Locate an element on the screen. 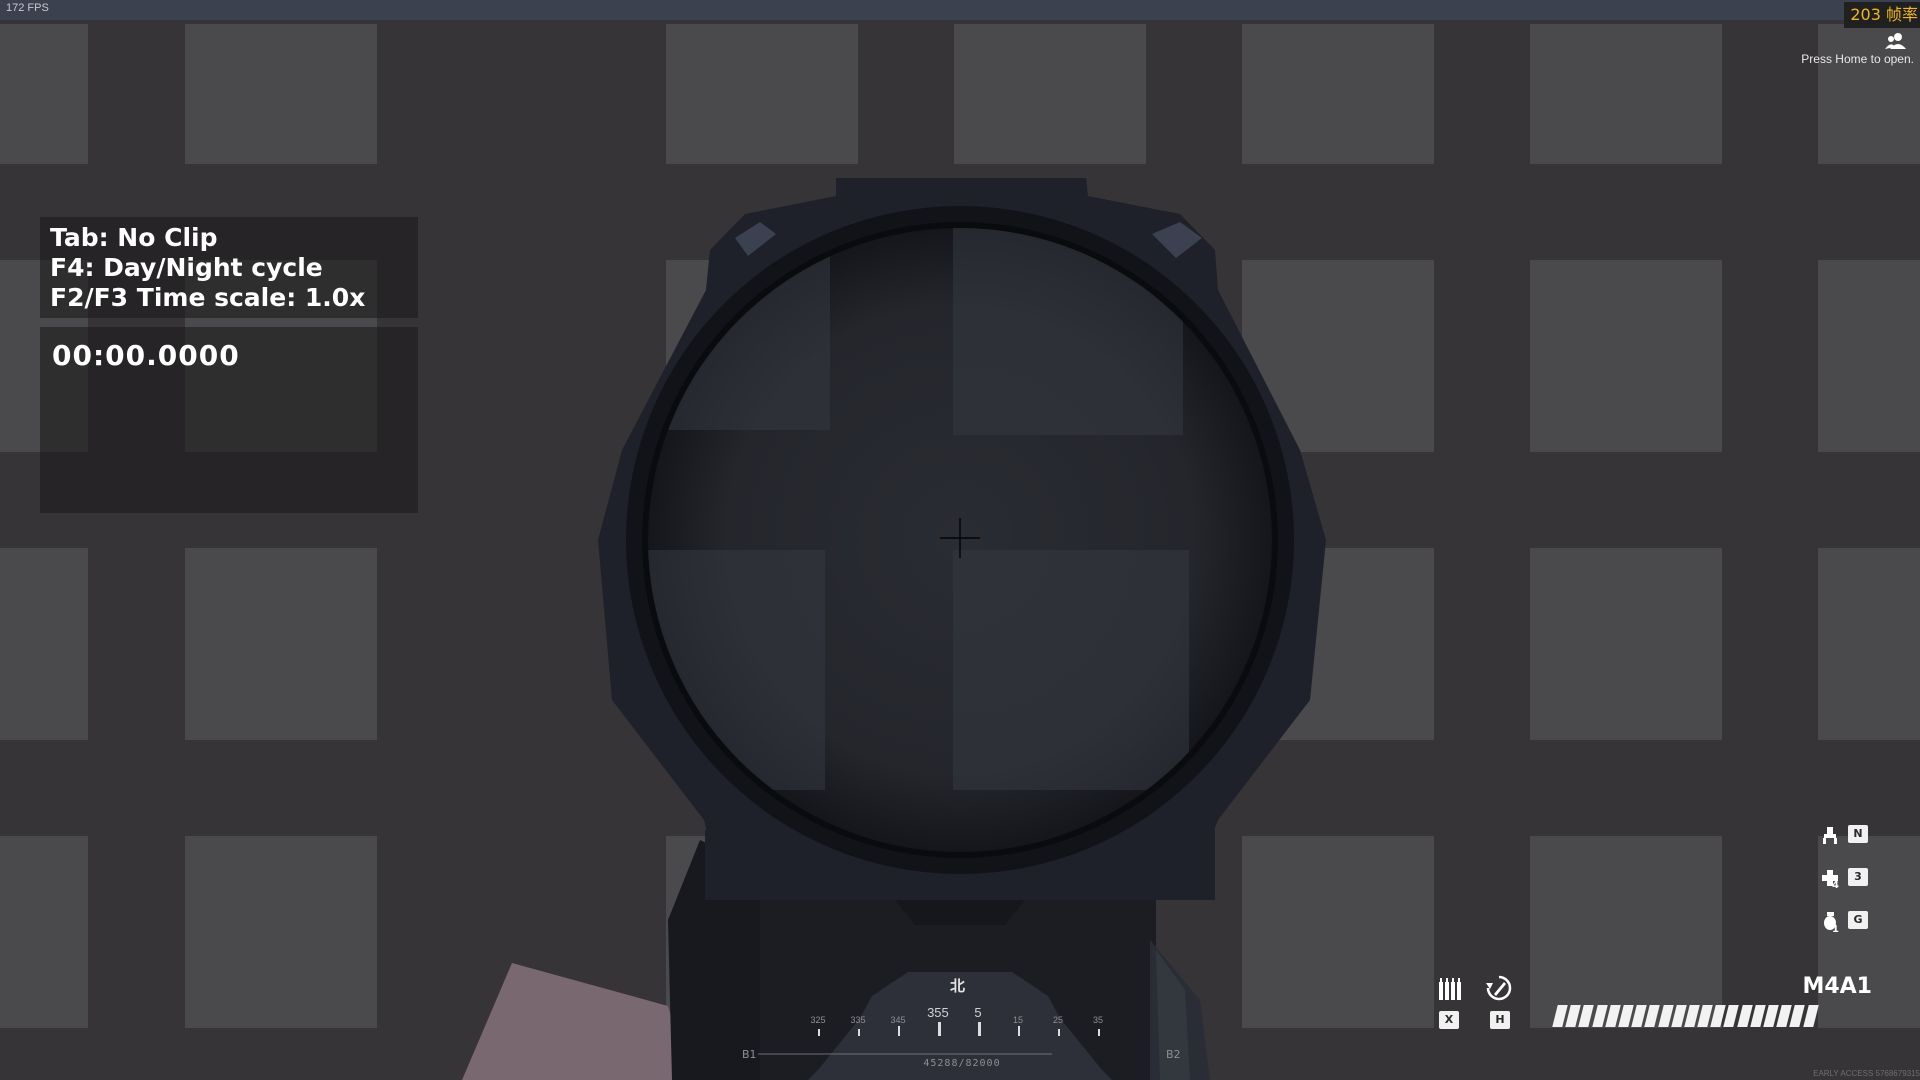  key-badge-medkit: 3 is located at coordinates (1858, 877).